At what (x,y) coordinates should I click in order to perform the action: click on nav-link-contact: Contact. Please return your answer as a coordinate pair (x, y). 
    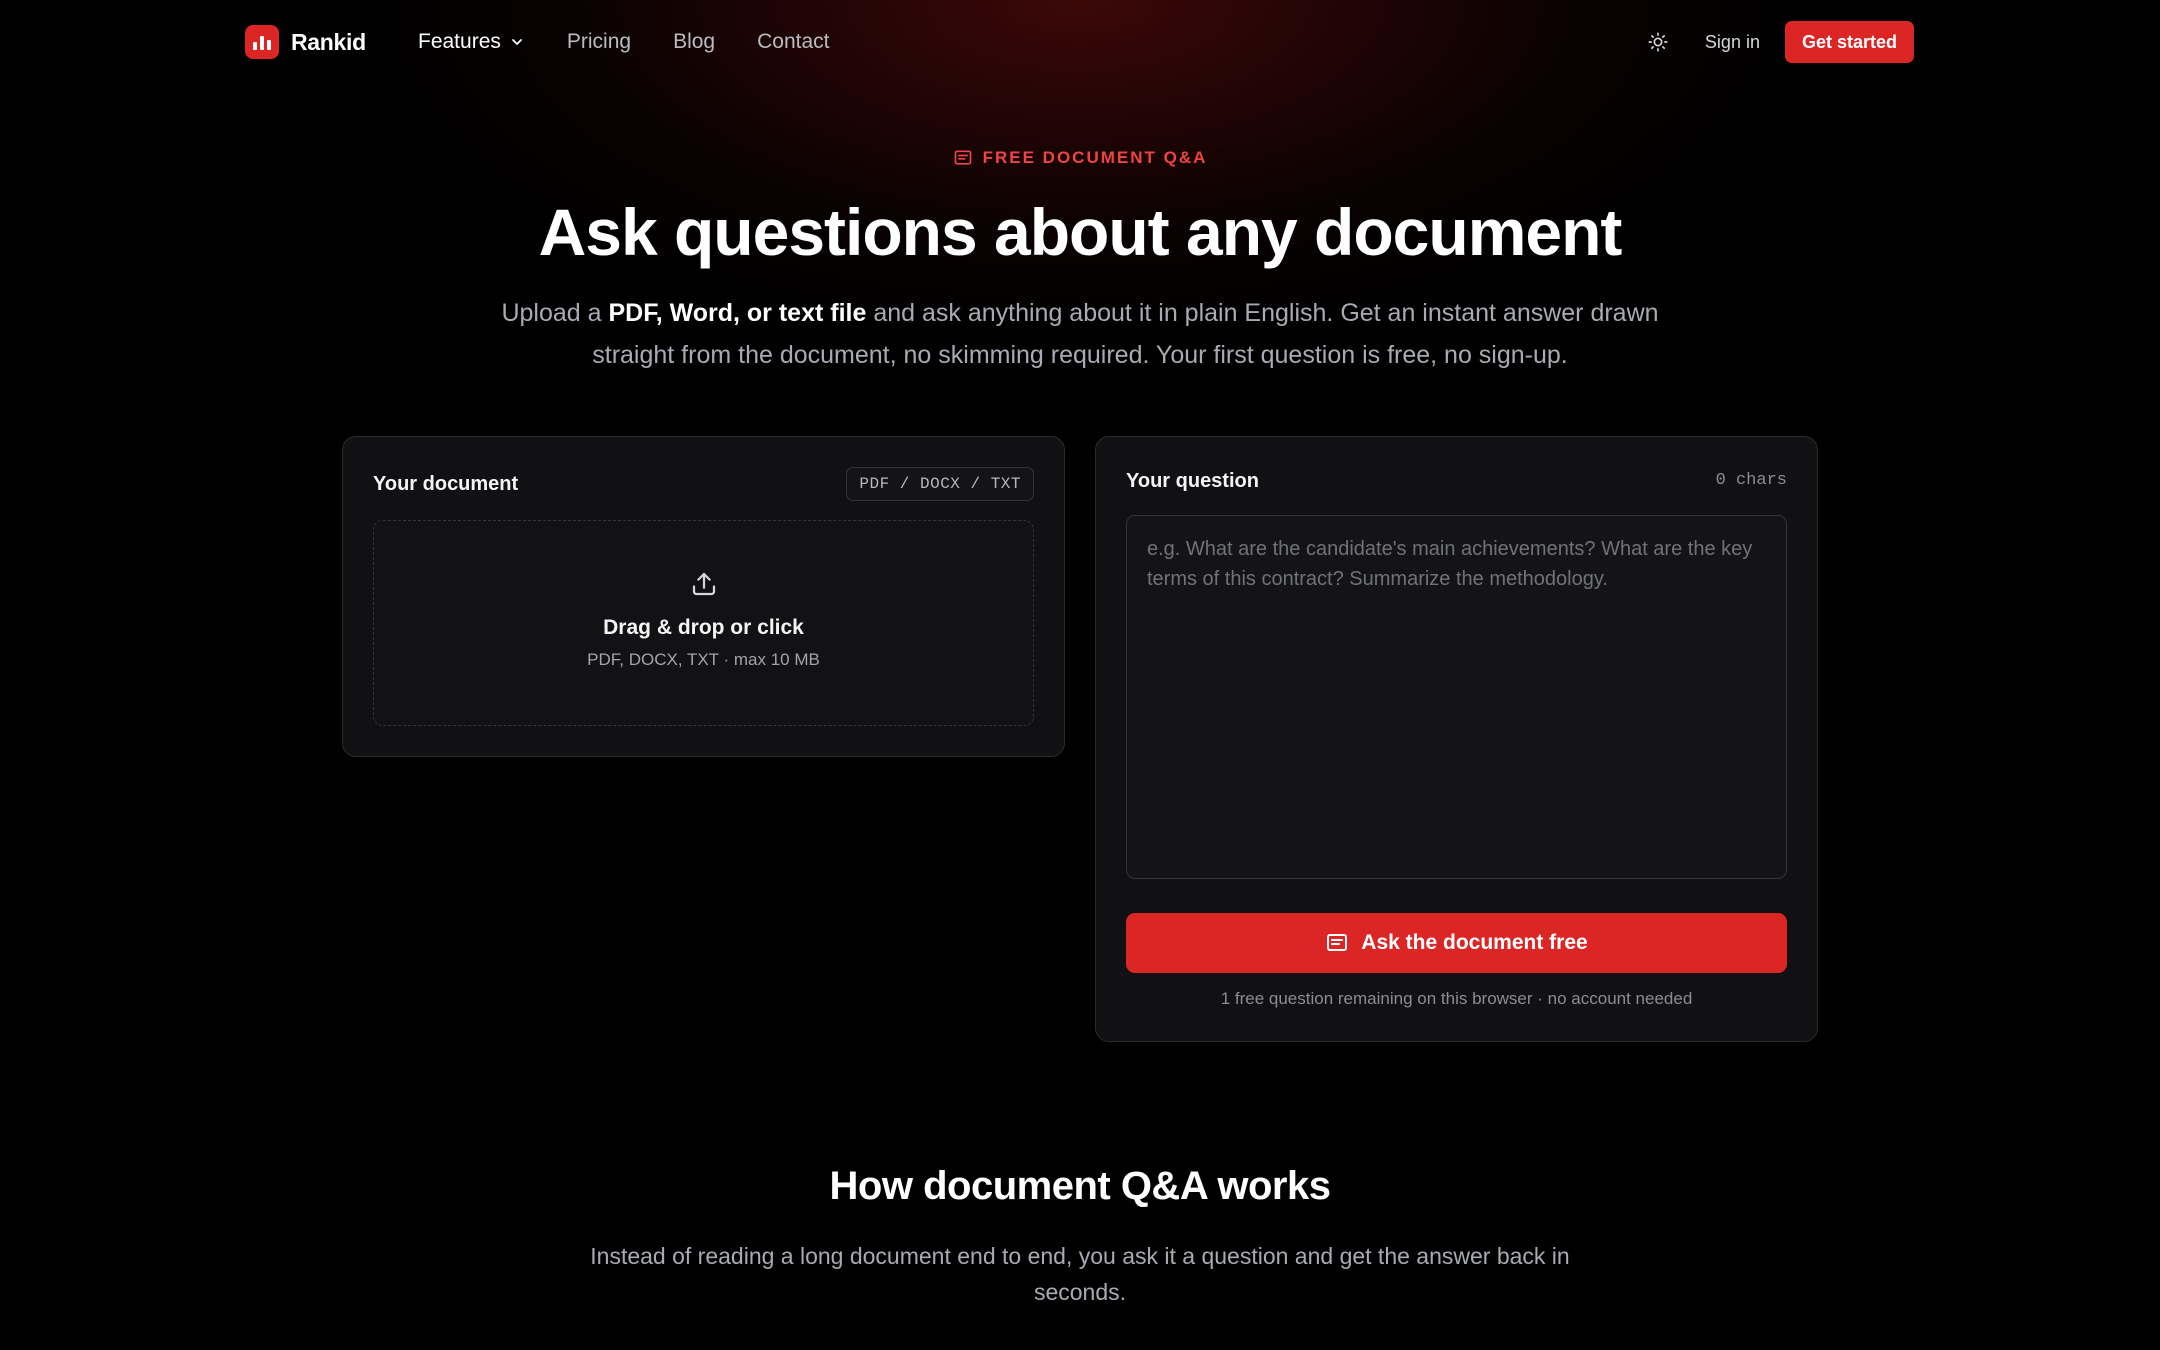
    Looking at the image, I should click on (793, 42).